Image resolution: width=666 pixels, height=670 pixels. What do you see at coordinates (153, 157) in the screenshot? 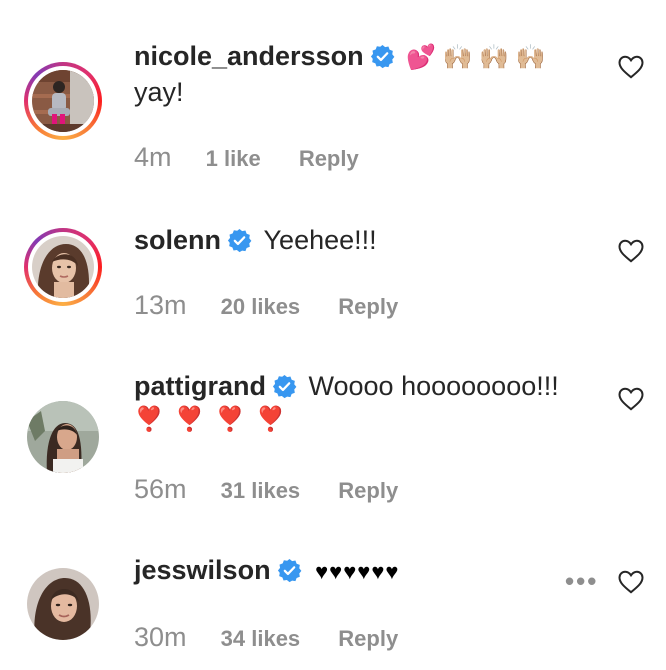
I see `timestamp: 4m` at bounding box center [153, 157].